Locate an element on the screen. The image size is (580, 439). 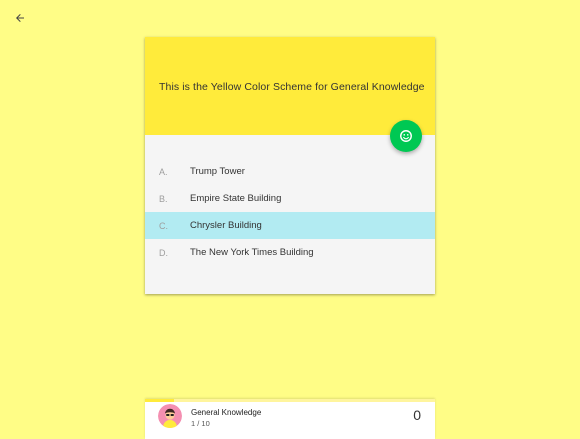
status-bar: General Knowledge 1 / 10 0 is located at coordinates (290, 419).